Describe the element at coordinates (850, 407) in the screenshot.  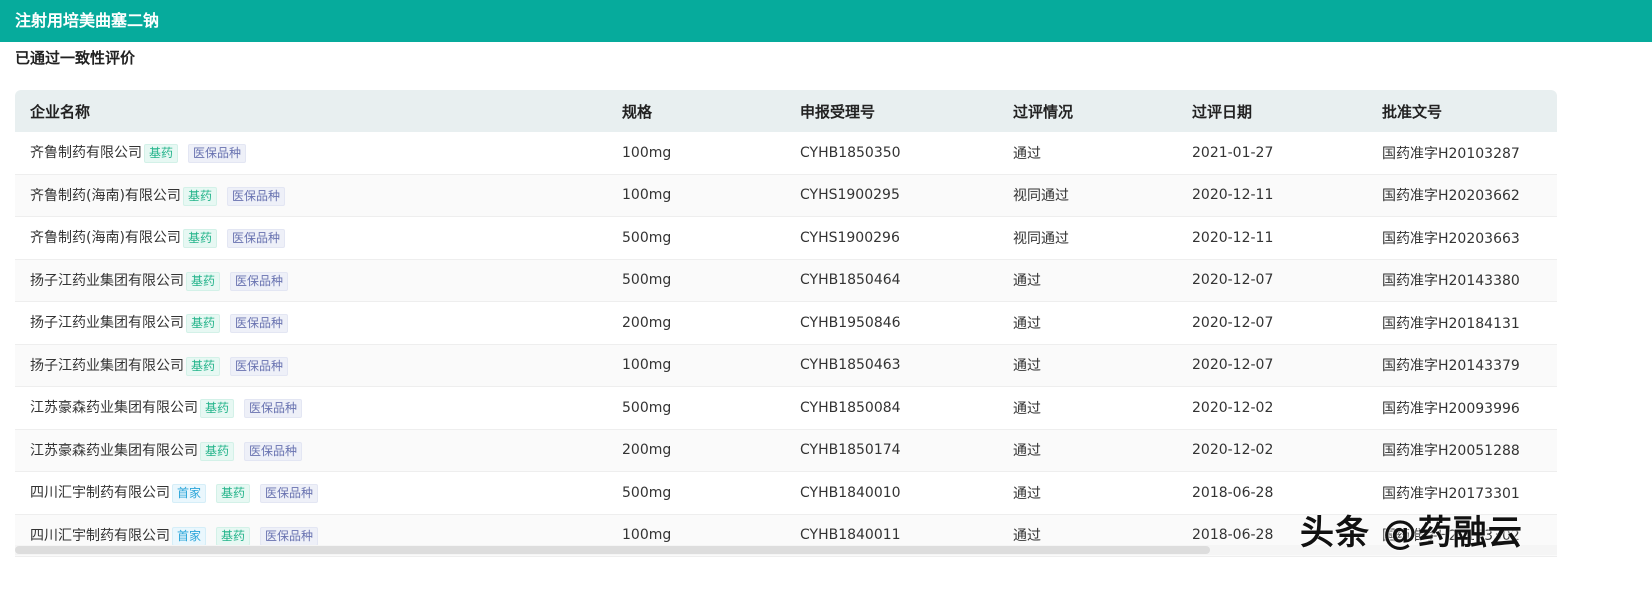
I see `acceptance-cell: CYHB1850084` at that location.